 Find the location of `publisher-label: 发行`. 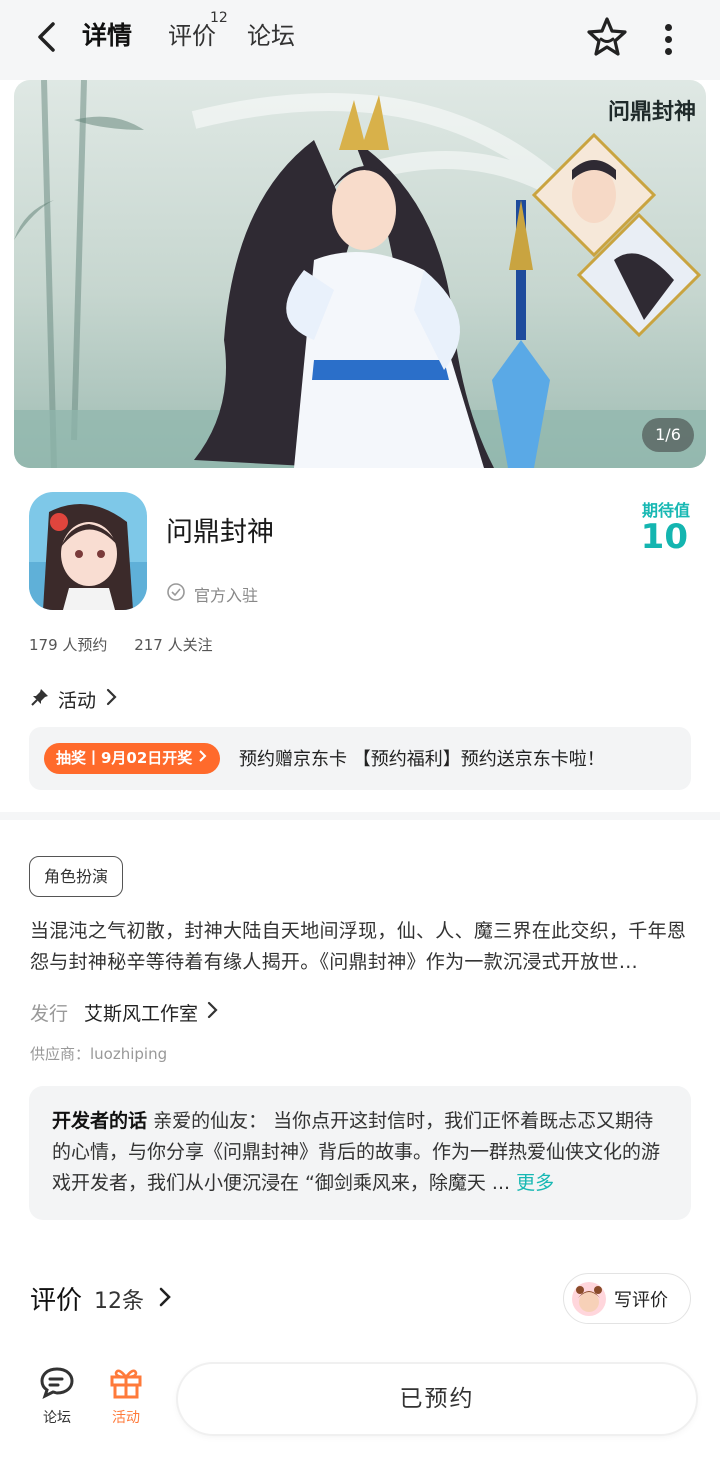

publisher-label: 发行 is located at coordinates (49, 1014).